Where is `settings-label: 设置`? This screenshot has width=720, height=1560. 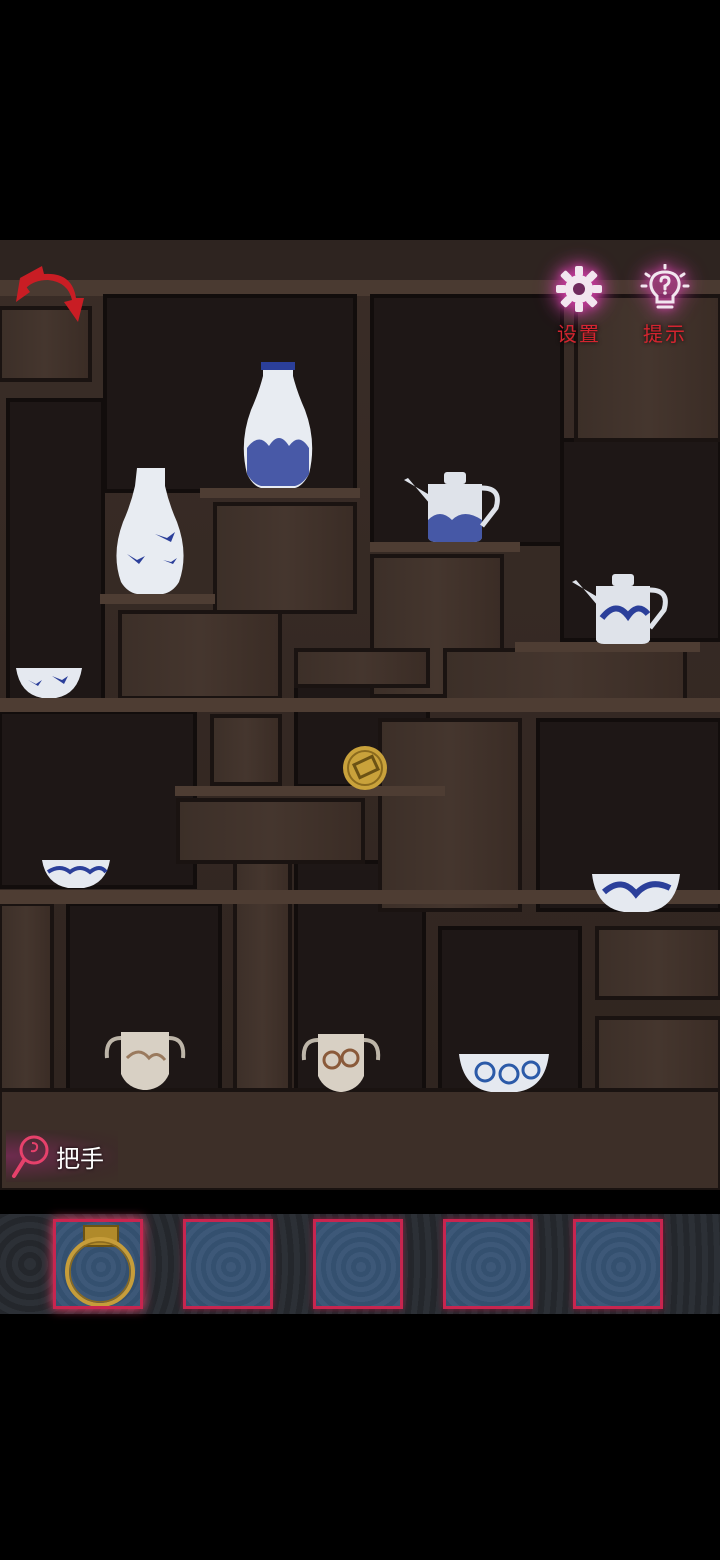
settings-label: 设置 is located at coordinates (579, 334).